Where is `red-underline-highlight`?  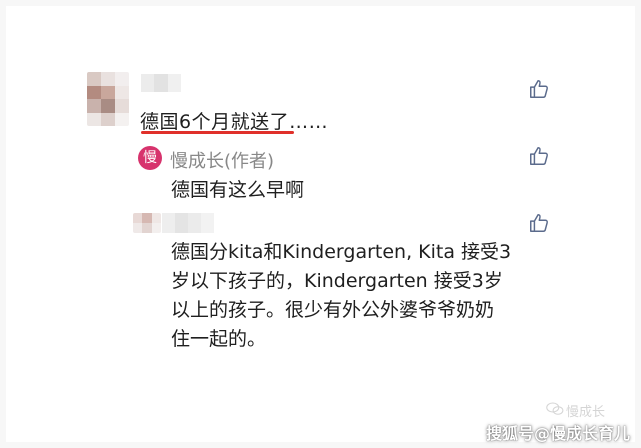
red-underline-highlight is located at coordinates (217, 132).